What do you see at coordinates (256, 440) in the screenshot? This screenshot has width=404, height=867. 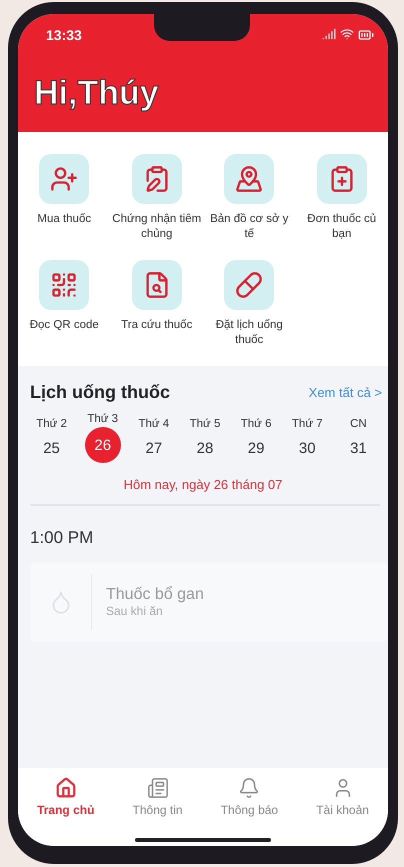 I see `calendar-day: Thứ 6 29` at bounding box center [256, 440].